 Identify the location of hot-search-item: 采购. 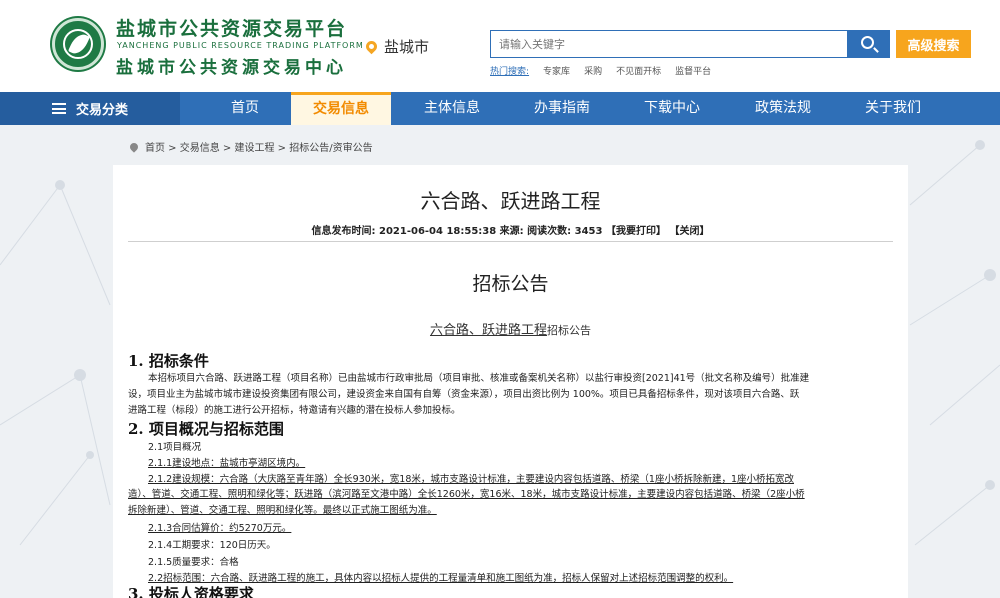
(593, 70).